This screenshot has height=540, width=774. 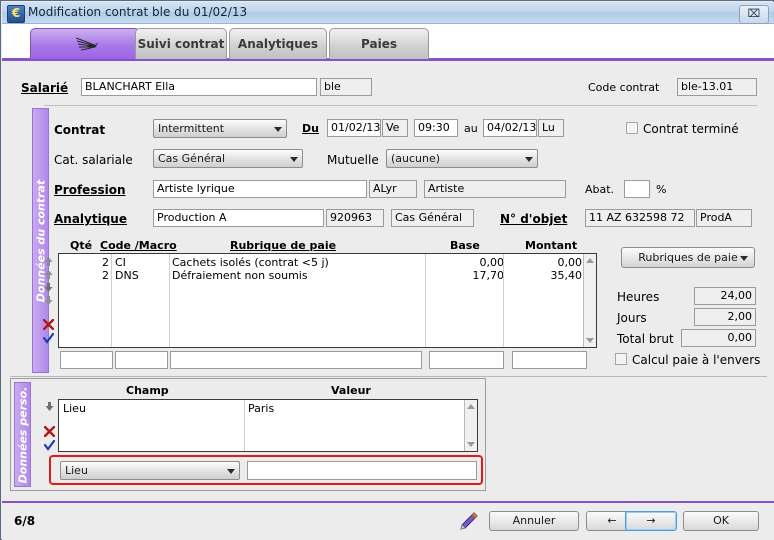 What do you see at coordinates (105, 275) in the screenshot?
I see `row-qte: 2` at bounding box center [105, 275].